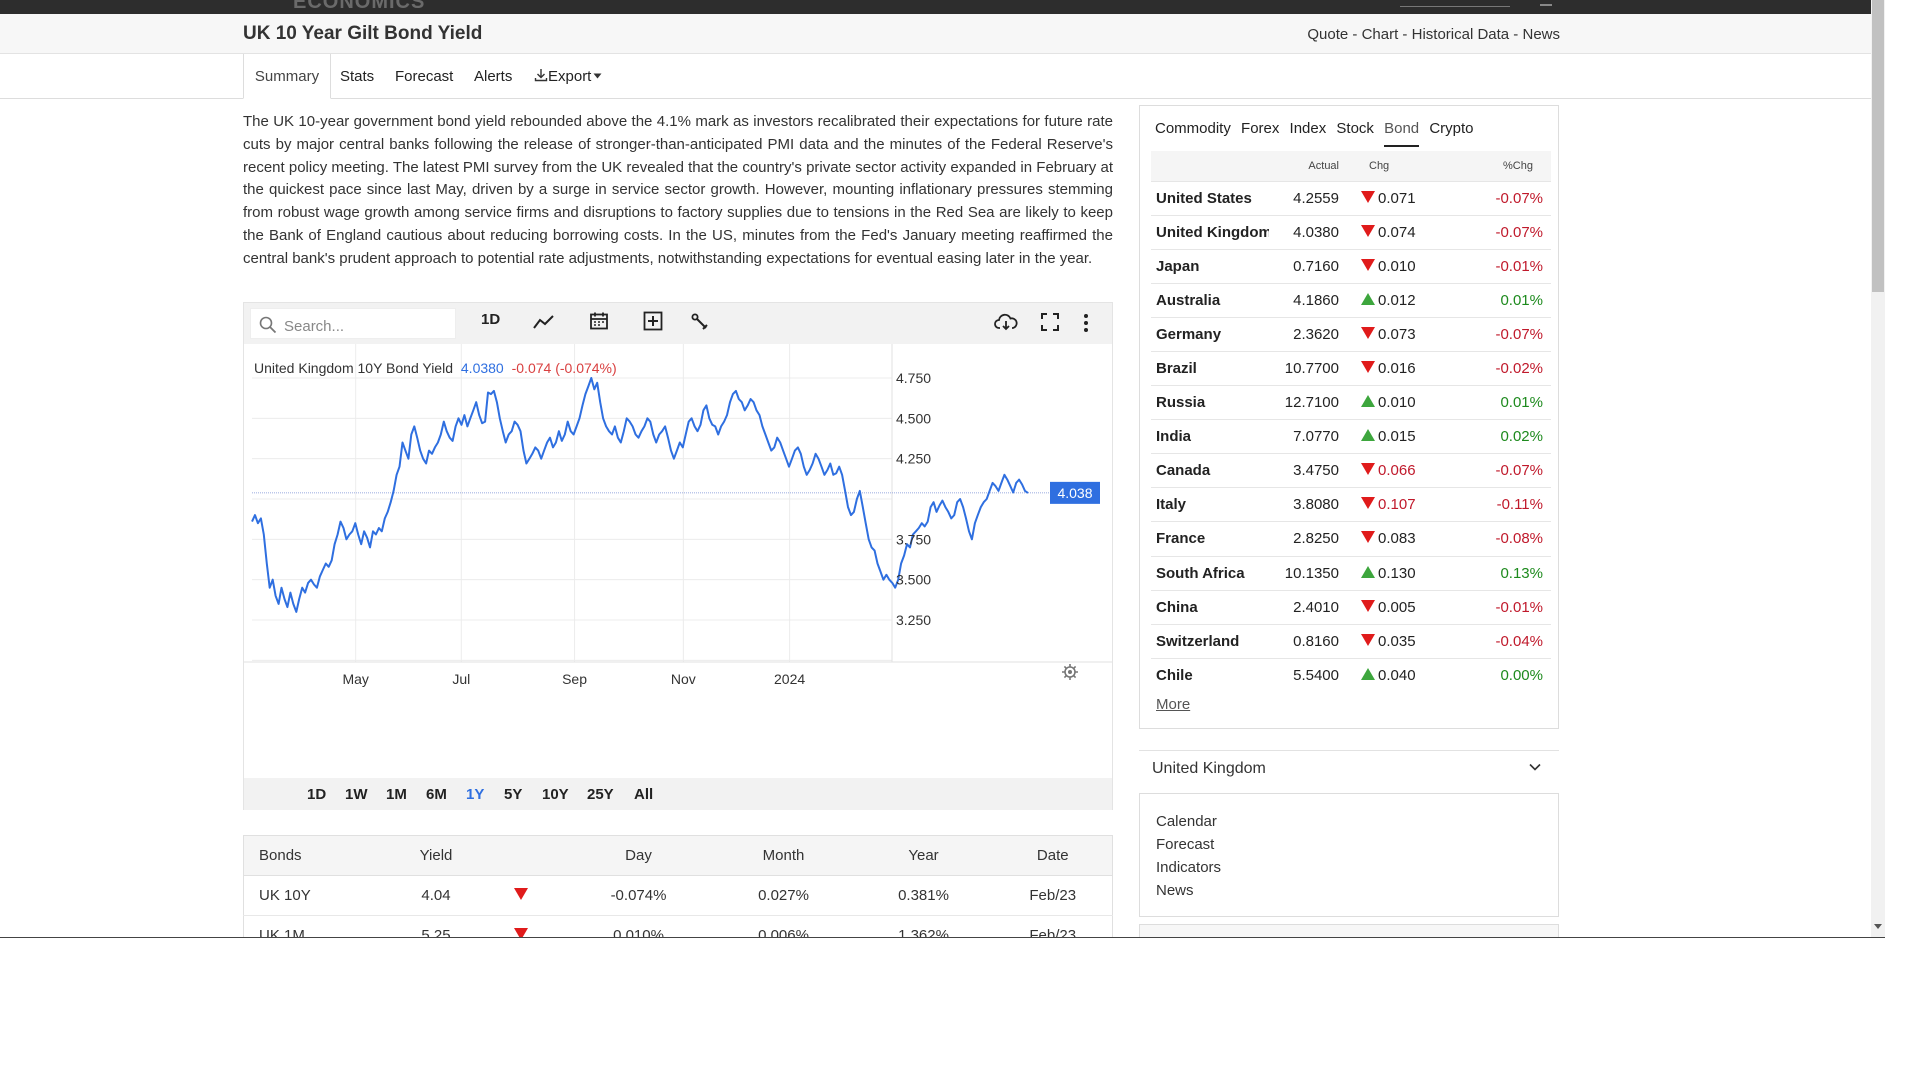 Image resolution: width=1920 pixels, height=1080 pixels. I want to click on table-row: UK 10Y 4.04 -0.074% 0.027% 0.381% Feb/23, so click(678, 895).